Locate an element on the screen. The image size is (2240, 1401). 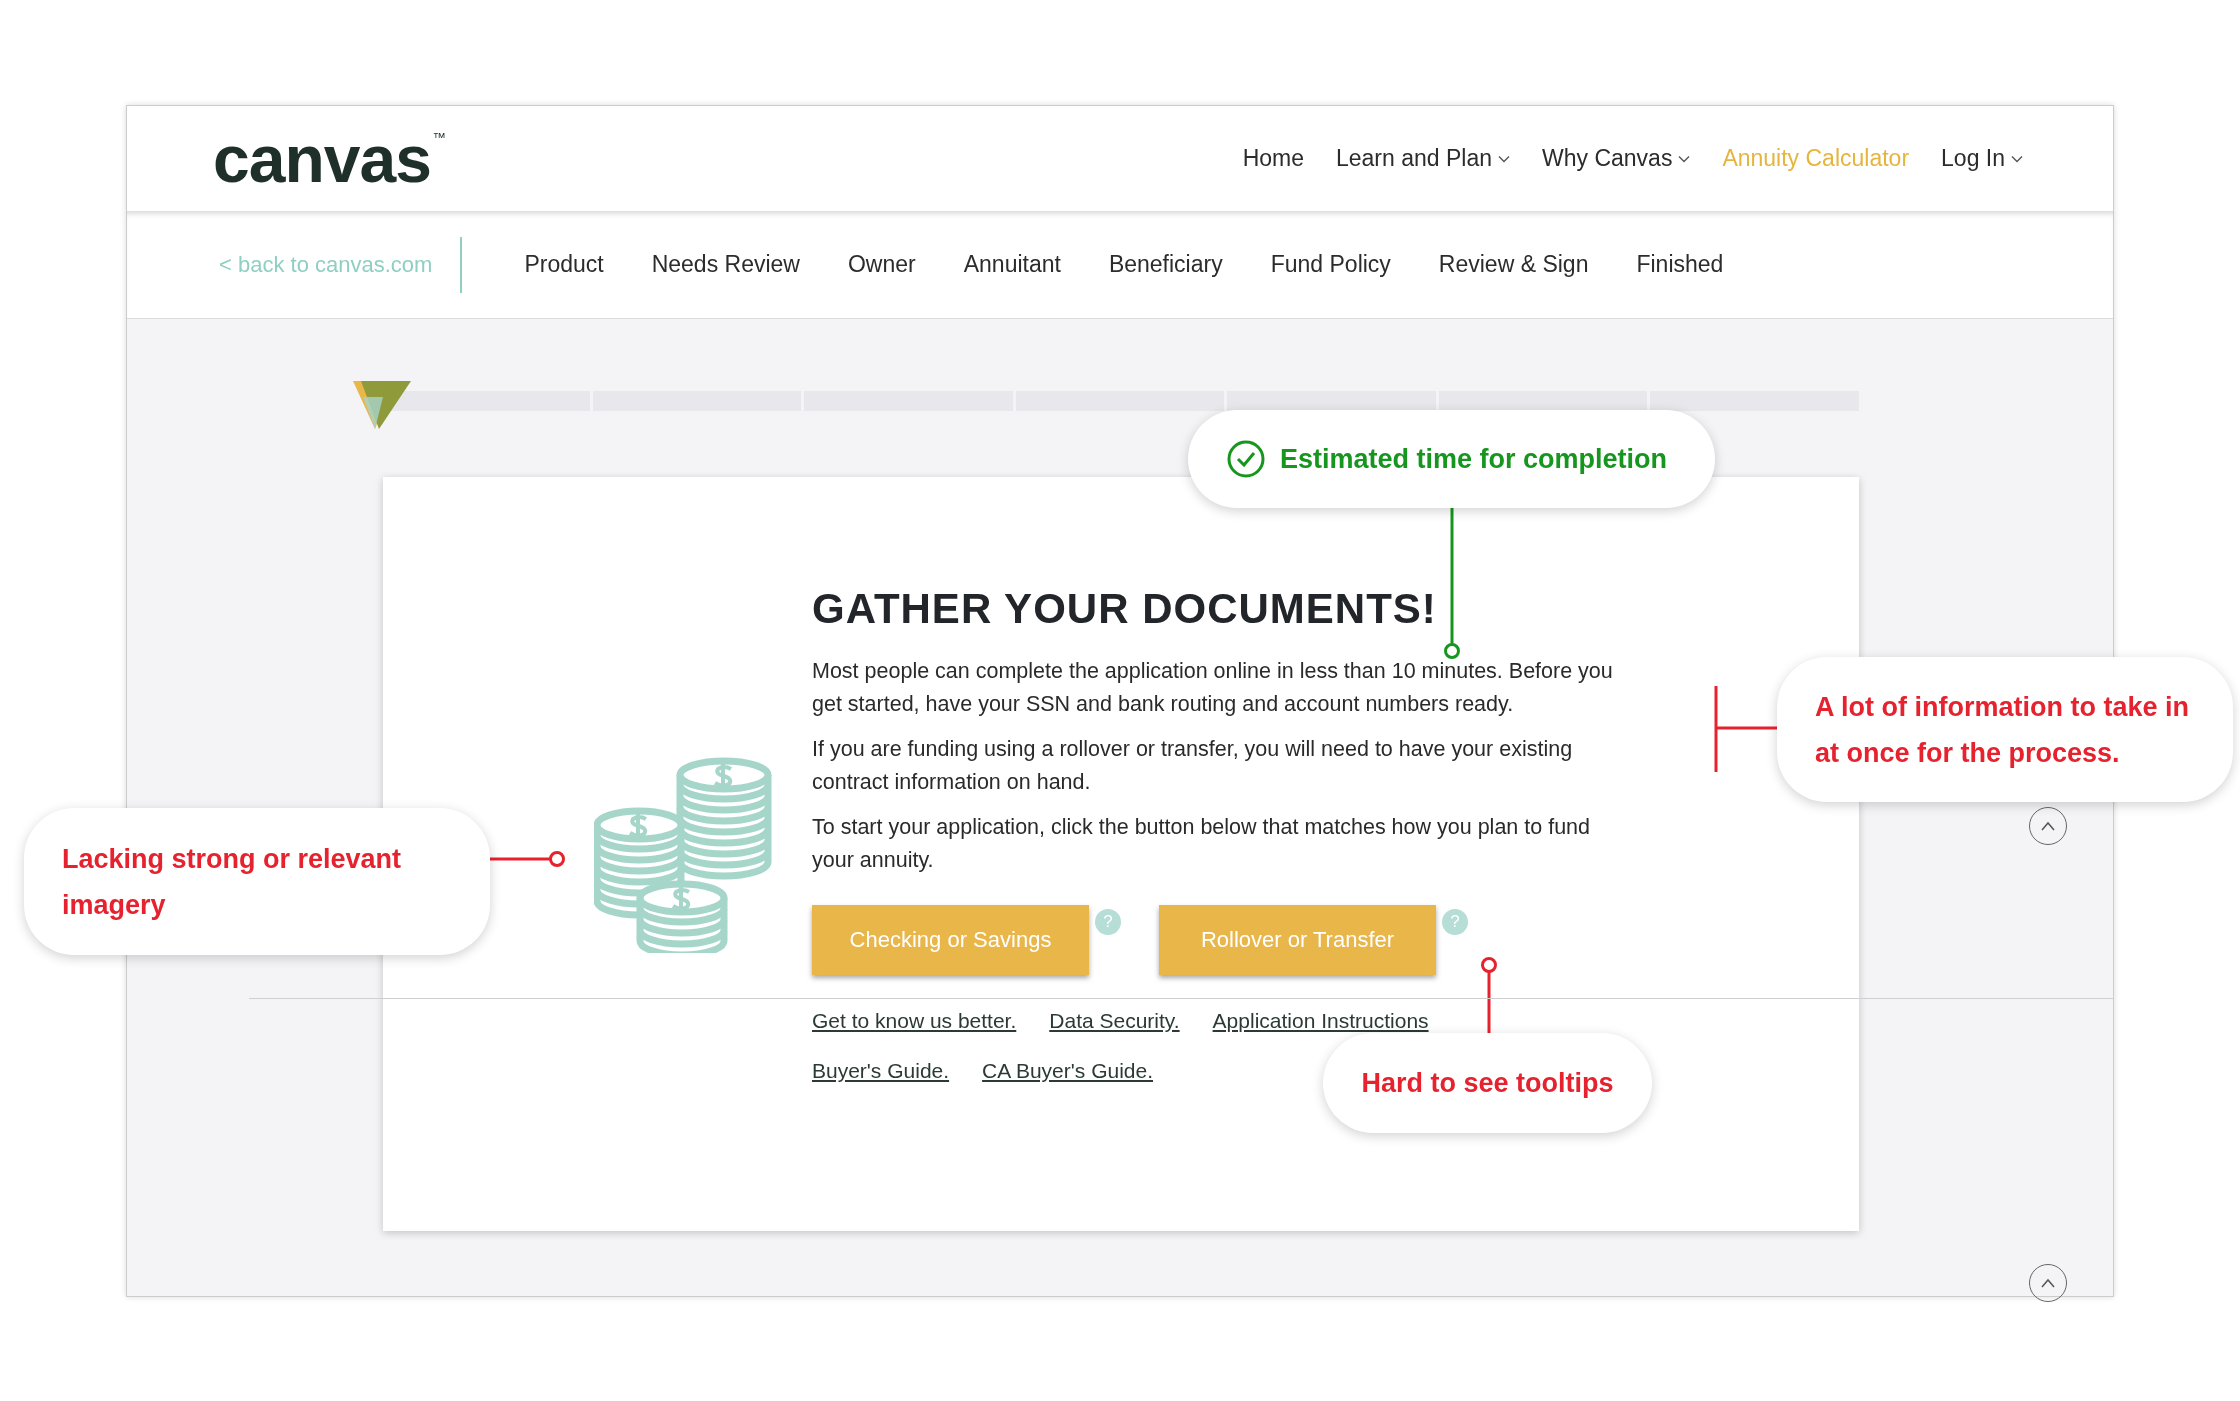
footer-link: Application Instructions is located at coordinates (1320, 1021).